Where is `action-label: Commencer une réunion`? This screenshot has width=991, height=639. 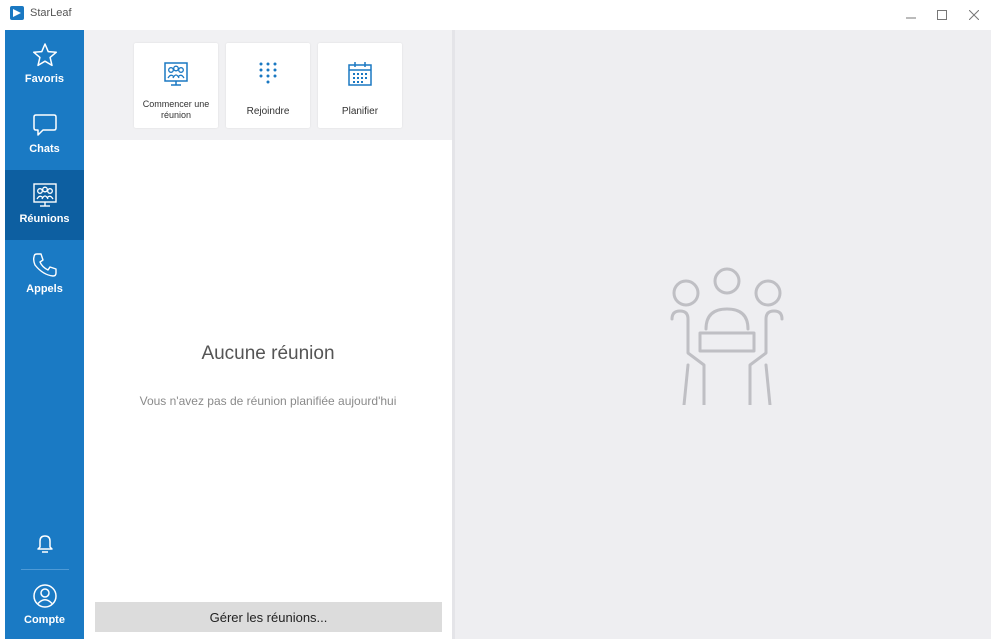
action-label: Commencer une réunion is located at coordinates (176, 109).